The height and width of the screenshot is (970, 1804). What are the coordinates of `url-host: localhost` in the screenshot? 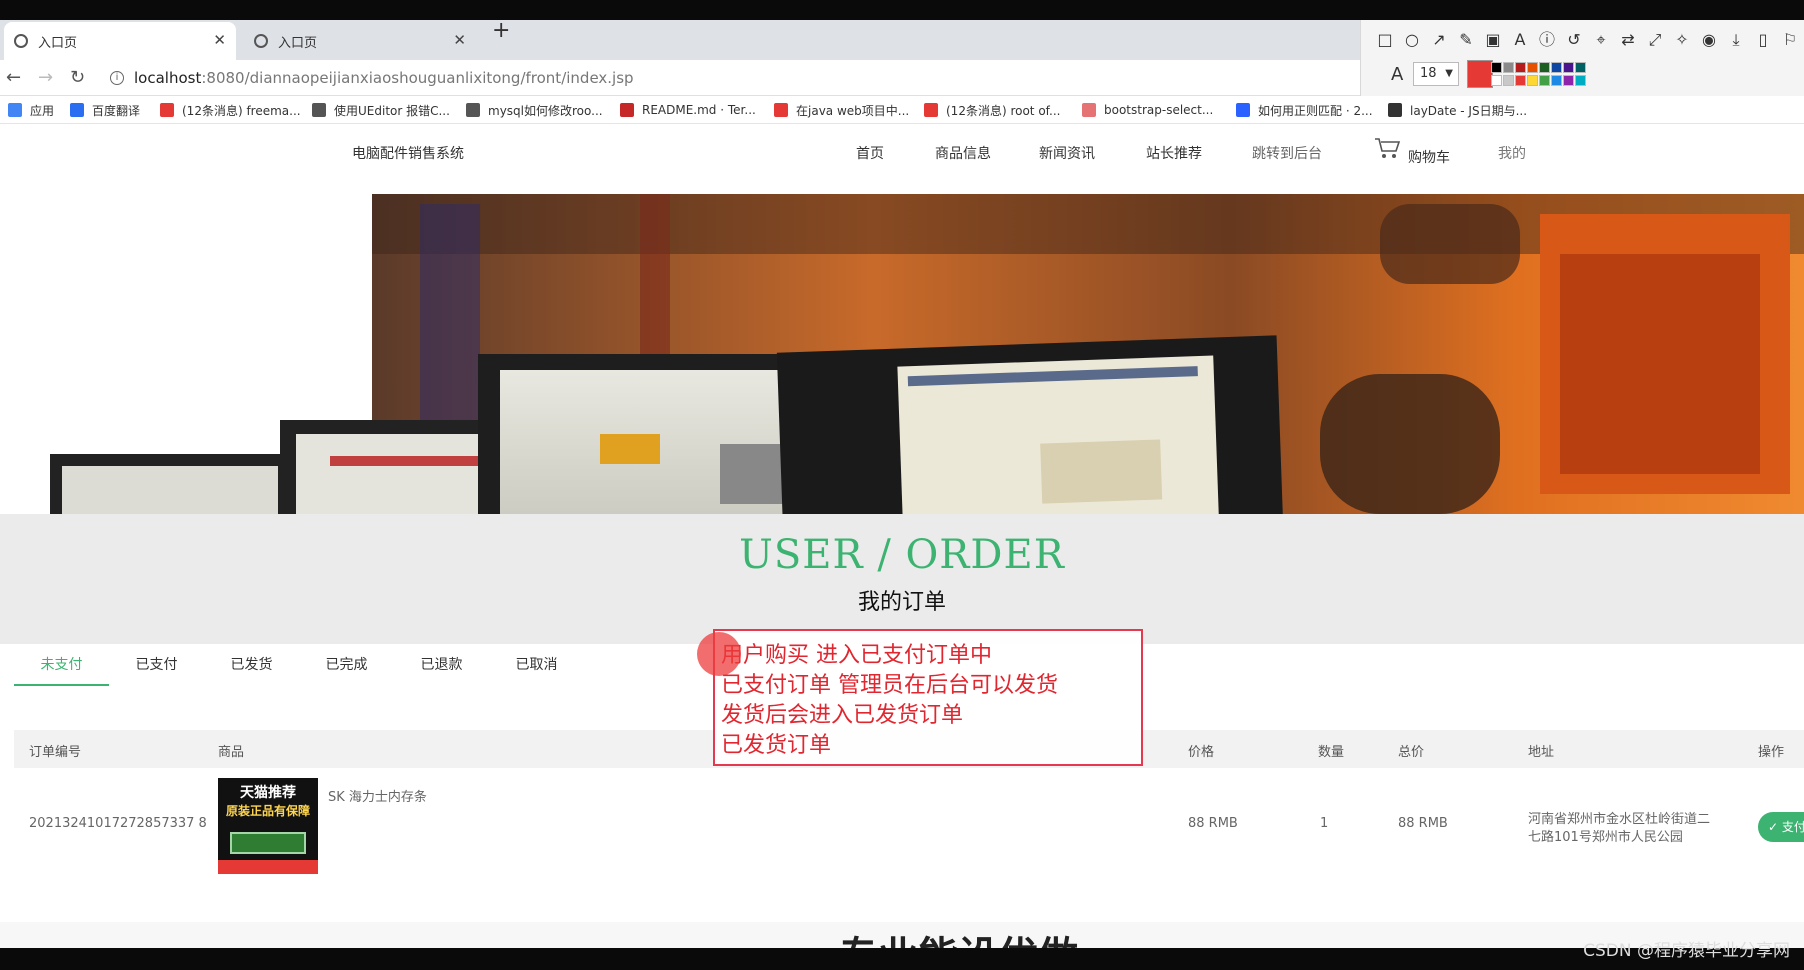 It's located at (168, 78).